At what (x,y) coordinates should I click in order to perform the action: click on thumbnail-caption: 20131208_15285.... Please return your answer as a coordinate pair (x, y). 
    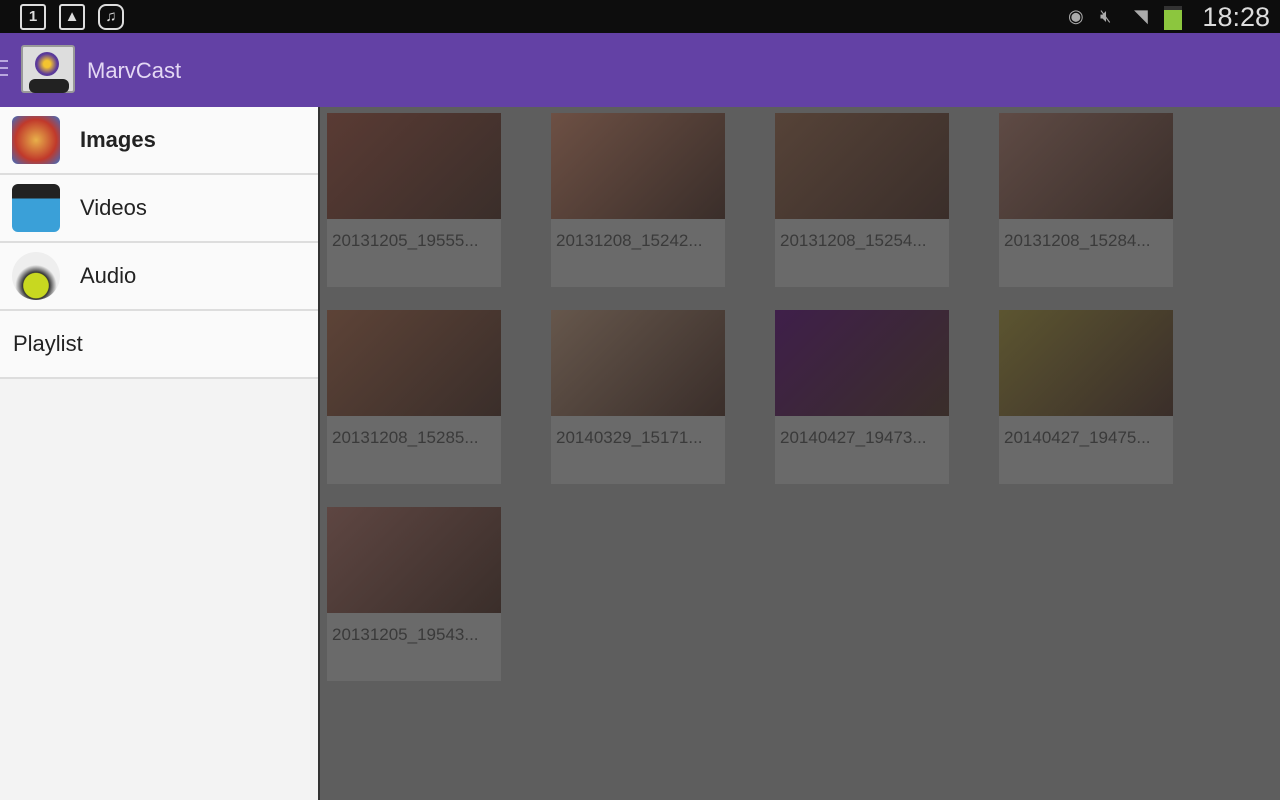
    Looking at the image, I should click on (405, 437).